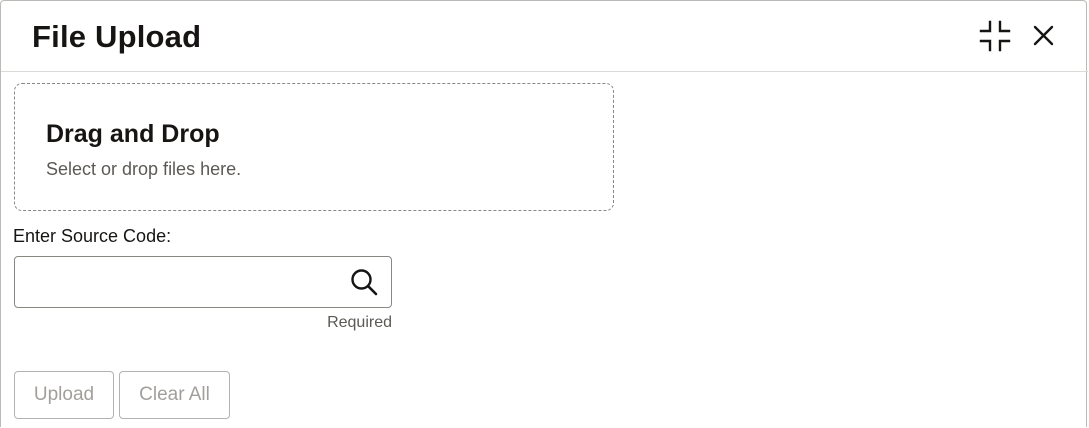 This screenshot has height=428, width=1089. I want to click on dialog-title: File Upload, so click(117, 36).